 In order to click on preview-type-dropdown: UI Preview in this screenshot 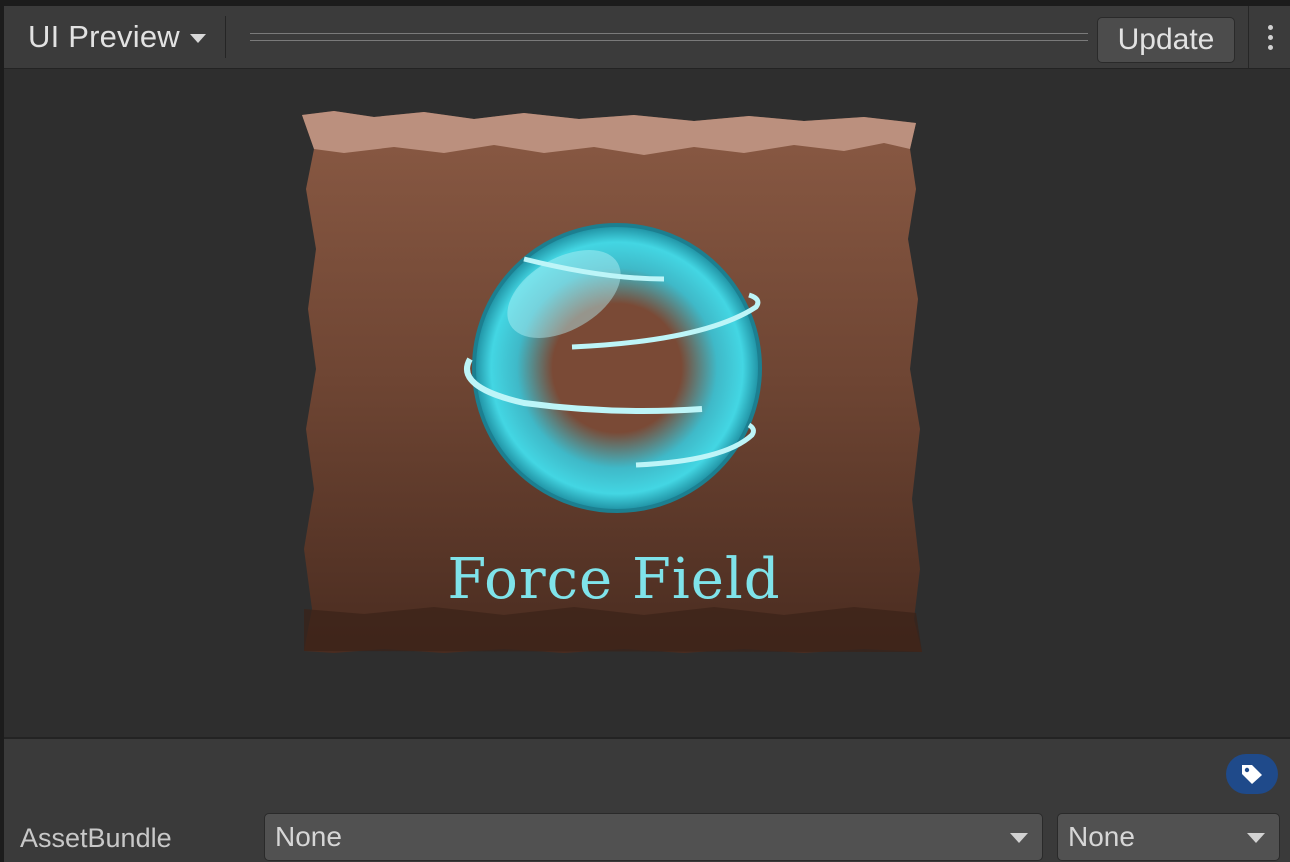, I will do `click(120, 37)`.